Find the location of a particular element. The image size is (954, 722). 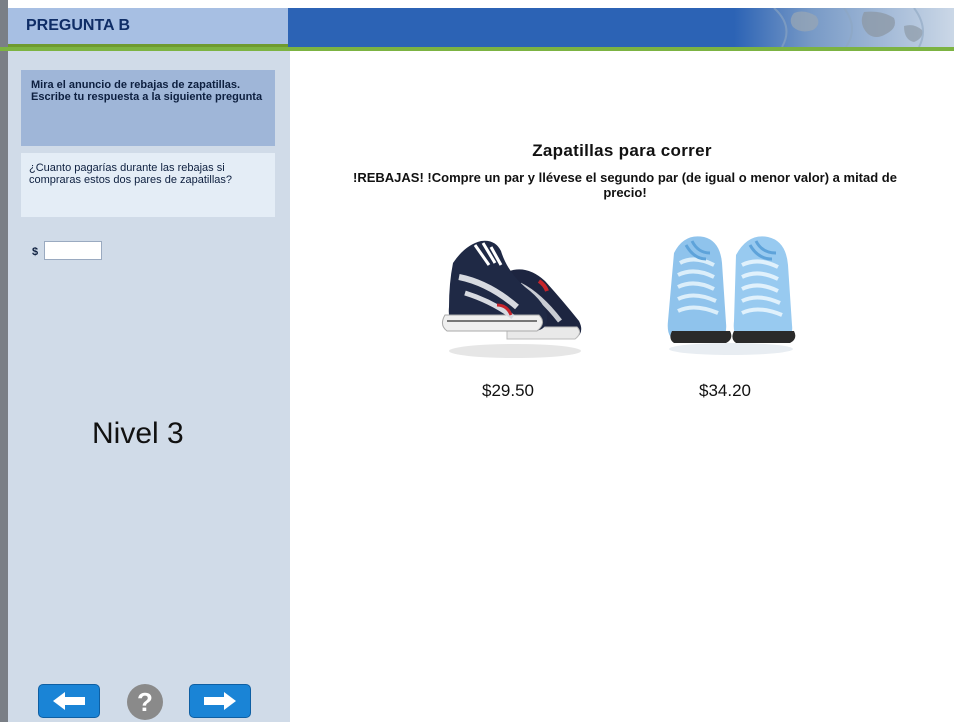

arrow-right-icon is located at coordinates (220, 701).